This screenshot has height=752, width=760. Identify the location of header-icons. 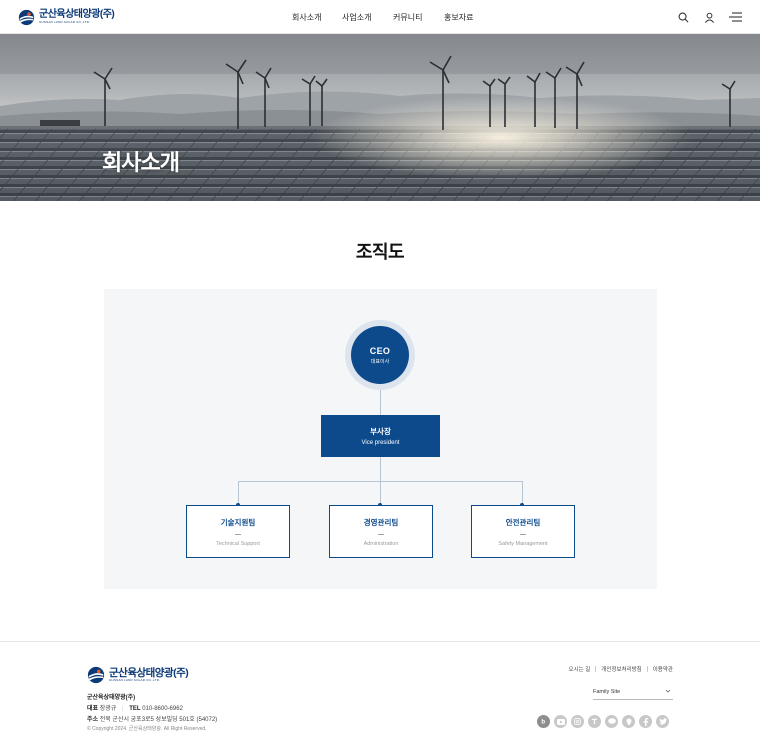
(709, 17).